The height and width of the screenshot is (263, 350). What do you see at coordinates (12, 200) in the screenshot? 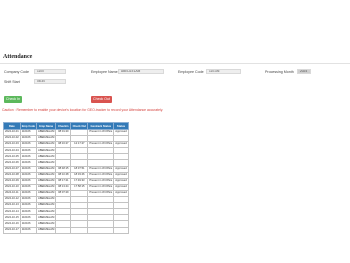
I see `date-cell: 2024-10-12` at bounding box center [12, 200].